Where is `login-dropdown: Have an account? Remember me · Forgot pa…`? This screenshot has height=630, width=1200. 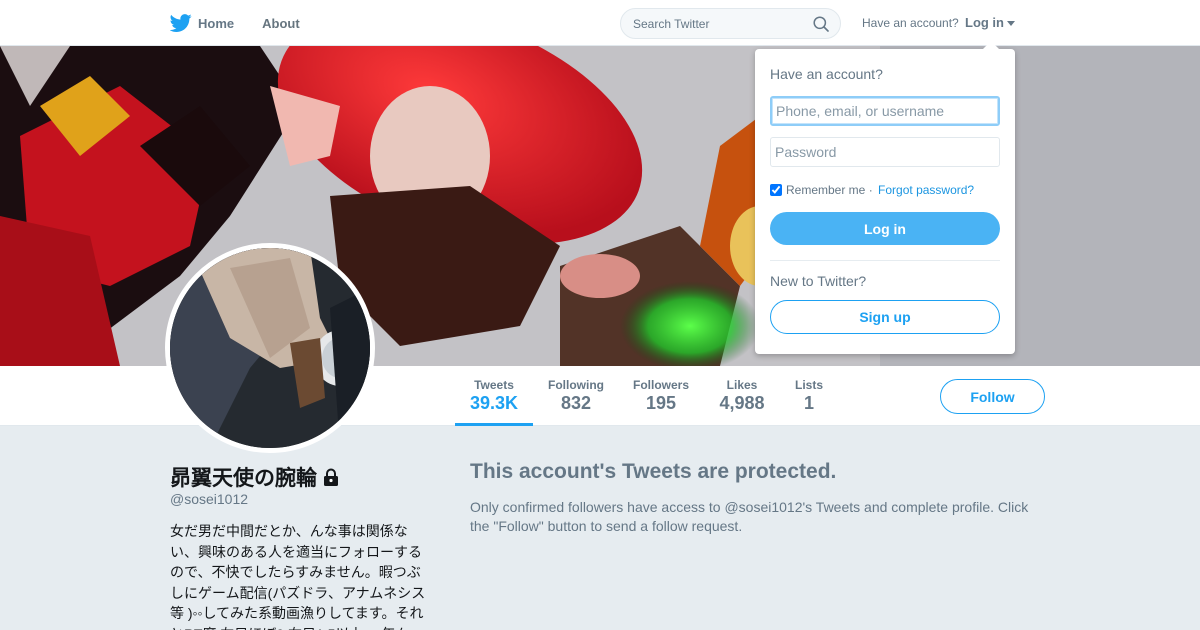
login-dropdown: Have an account? Remember me · Forgot pa… is located at coordinates (885, 197).